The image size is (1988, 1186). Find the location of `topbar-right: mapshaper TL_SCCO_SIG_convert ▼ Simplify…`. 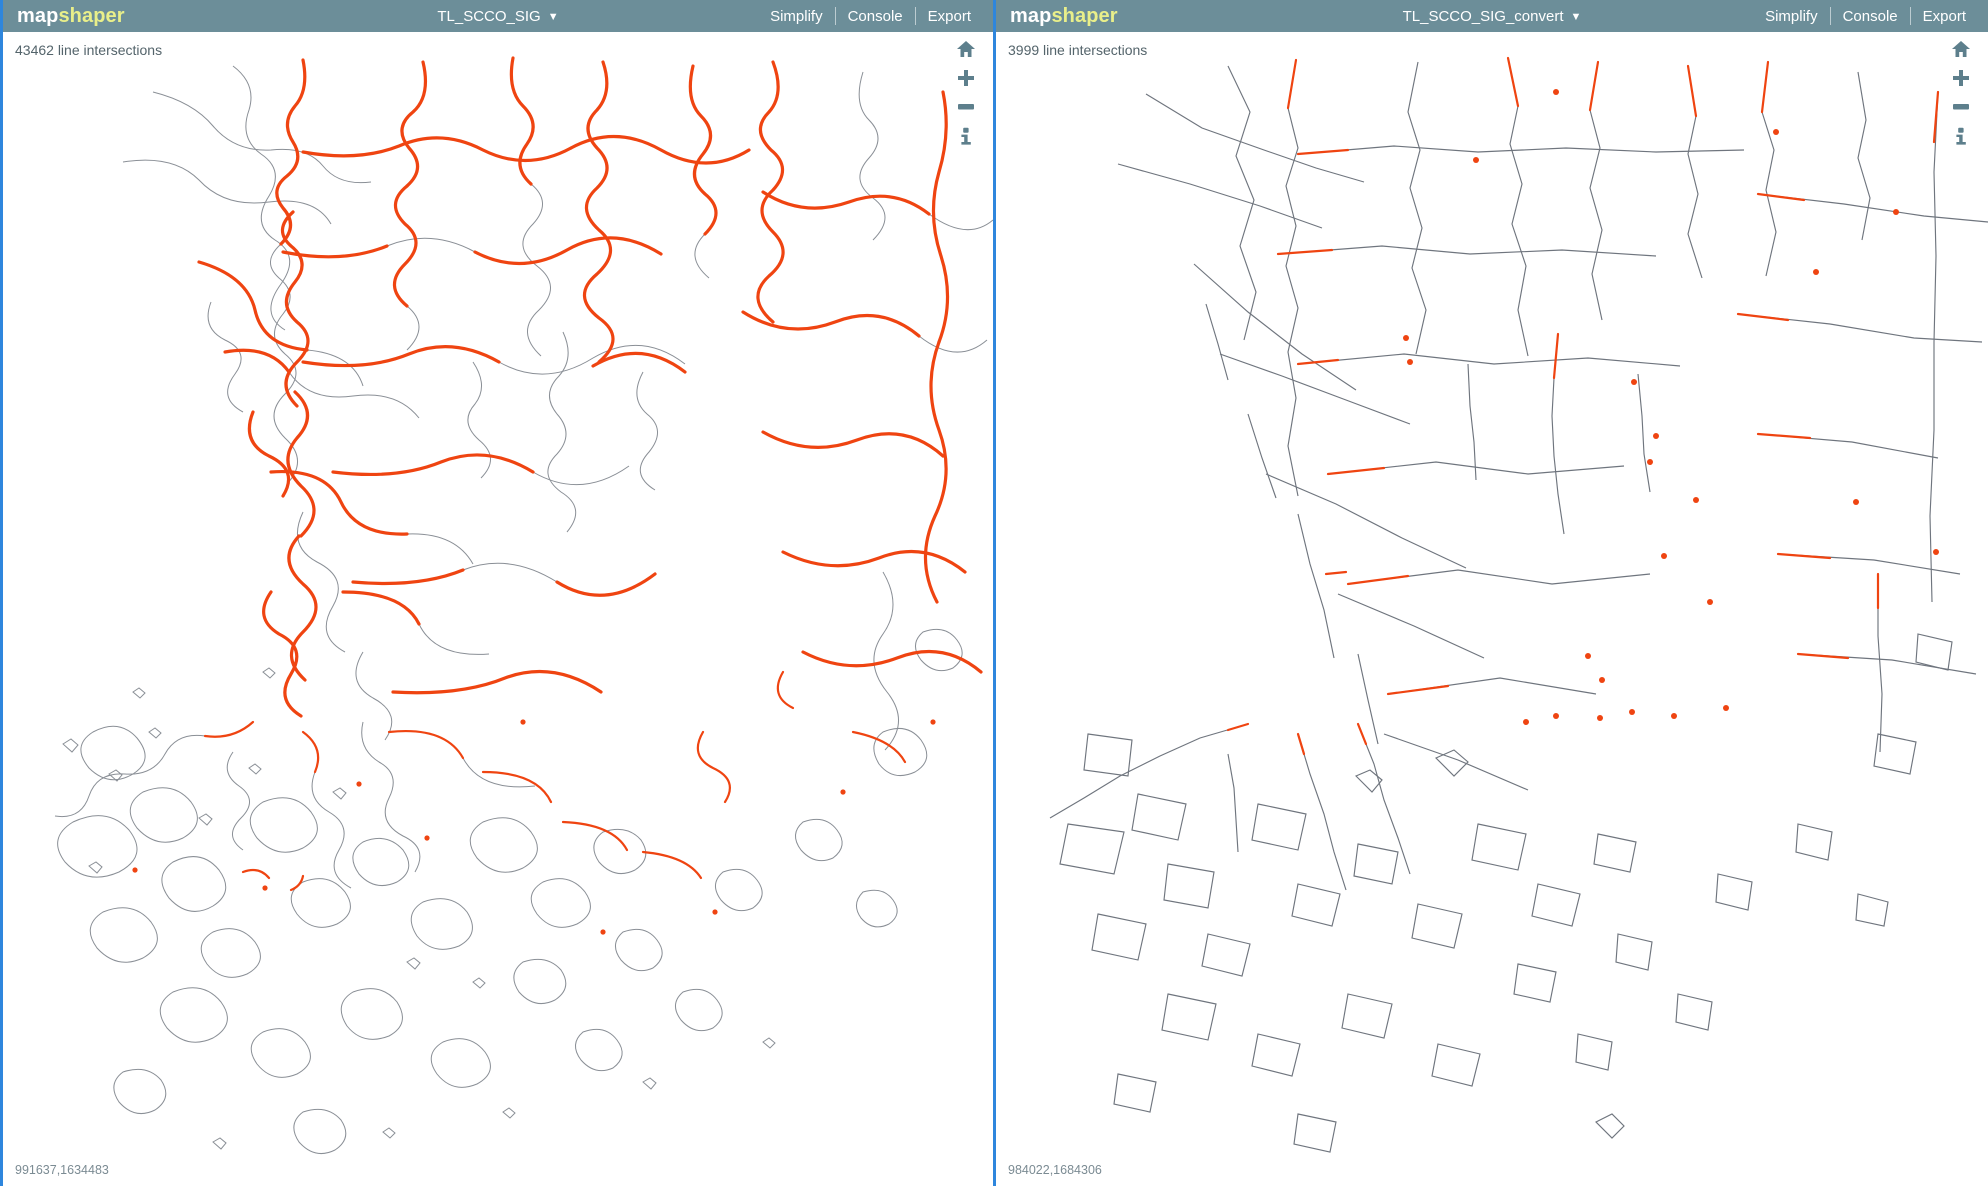

topbar-right: mapshaper TL_SCCO_SIG_convert ▼ Simplify… is located at coordinates (1492, 16).